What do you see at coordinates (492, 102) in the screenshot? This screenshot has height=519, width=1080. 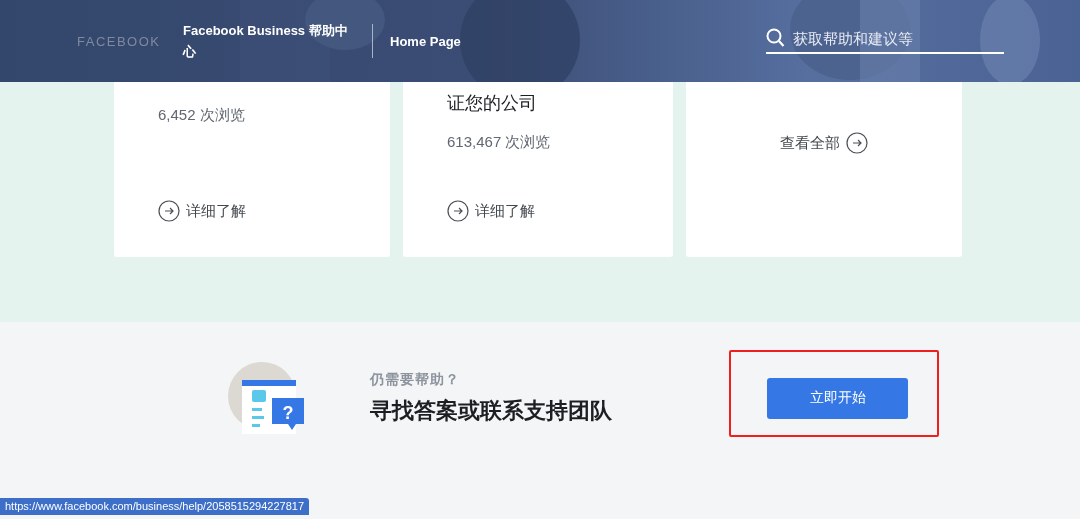 I see `card-title: 证您的公司` at bounding box center [492, 102].